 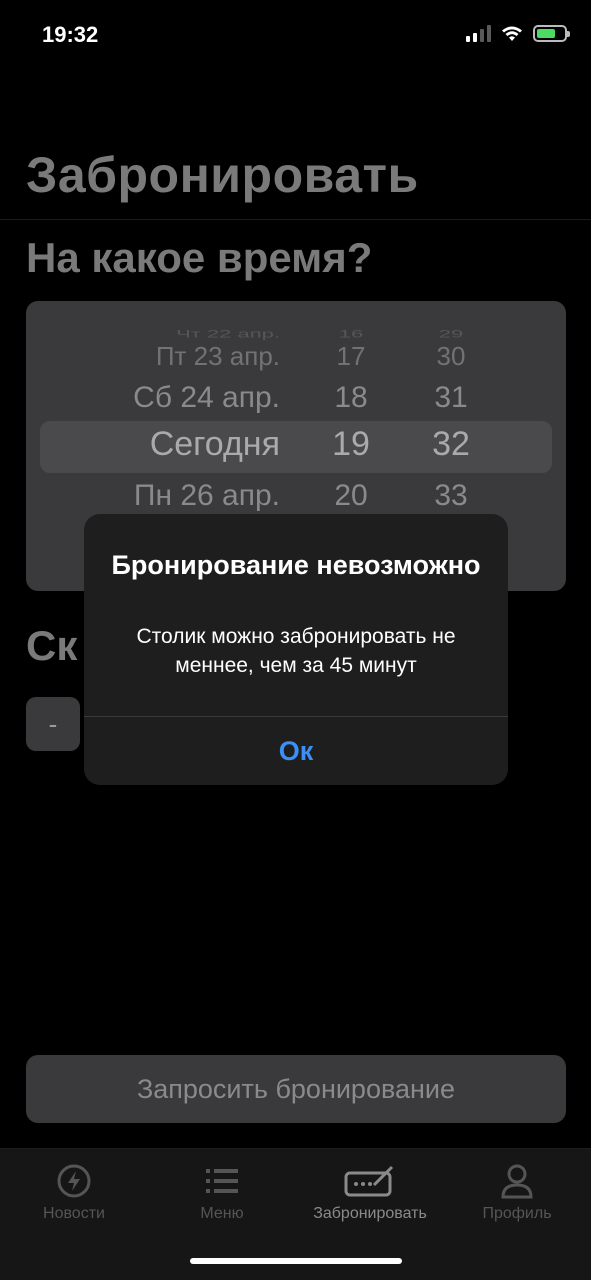 I want to click on home-indicator, so click(x=296, y=1261).